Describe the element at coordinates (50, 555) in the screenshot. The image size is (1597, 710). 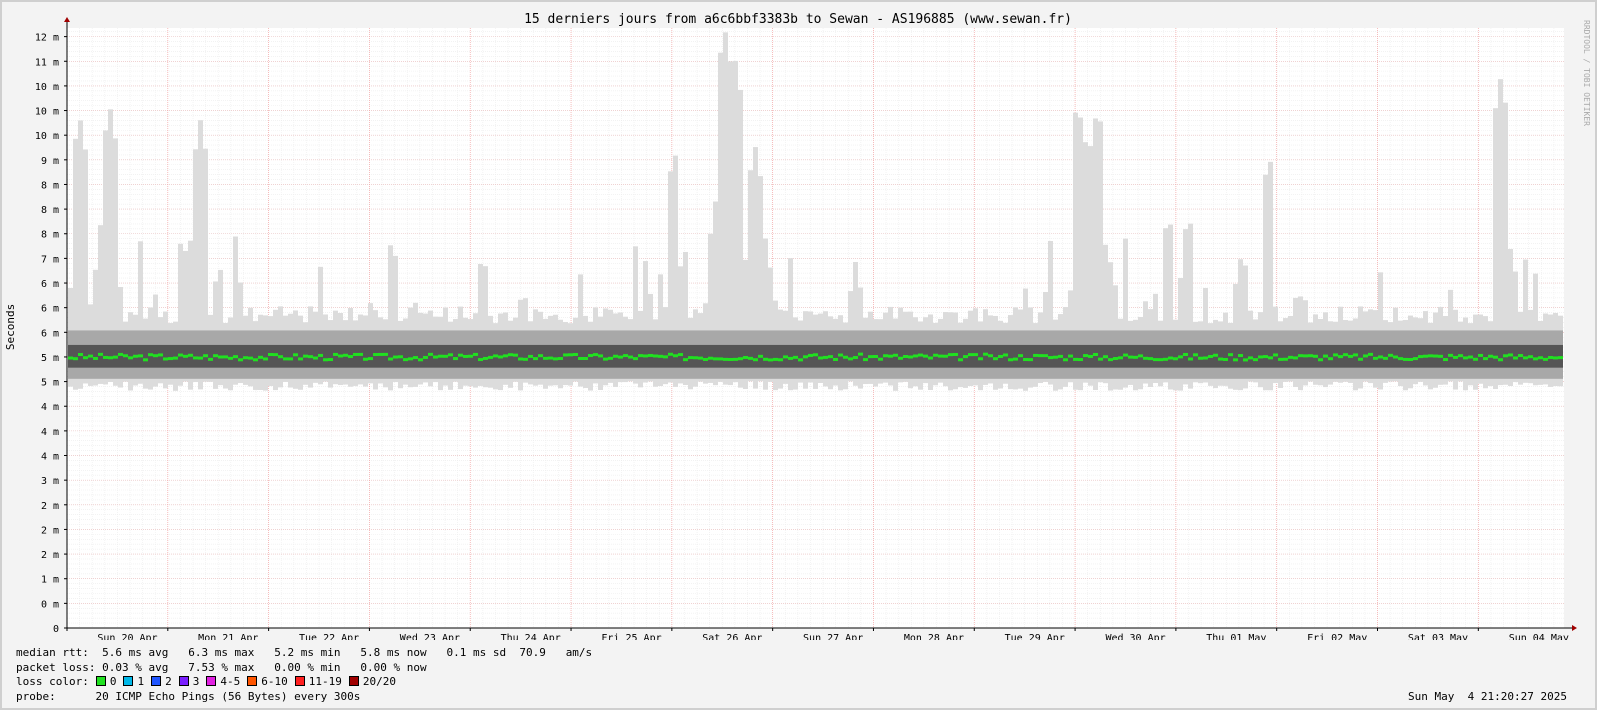
I see `y-tick-label: 2 m` at that location.